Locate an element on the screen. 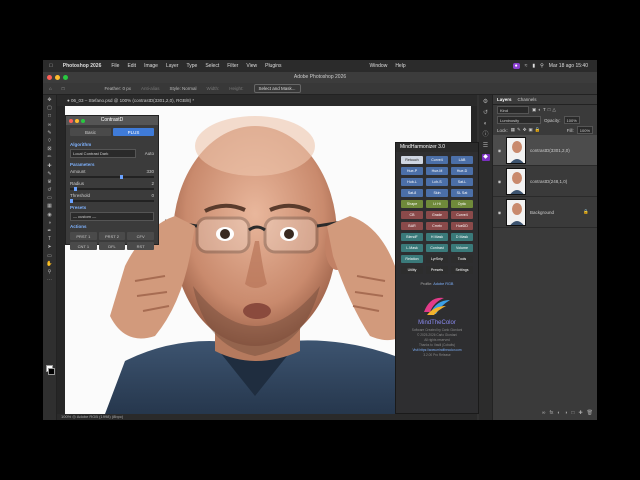 Image resolution: width=640 pixels, height=480 pixels. history-icon: ↺ is located at coordinates (486, 113).